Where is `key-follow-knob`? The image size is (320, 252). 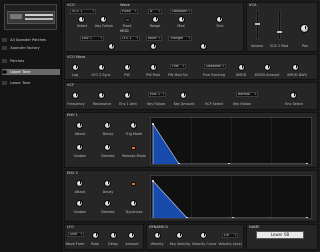 key-follow-knob is located at coordinates (103, 19).